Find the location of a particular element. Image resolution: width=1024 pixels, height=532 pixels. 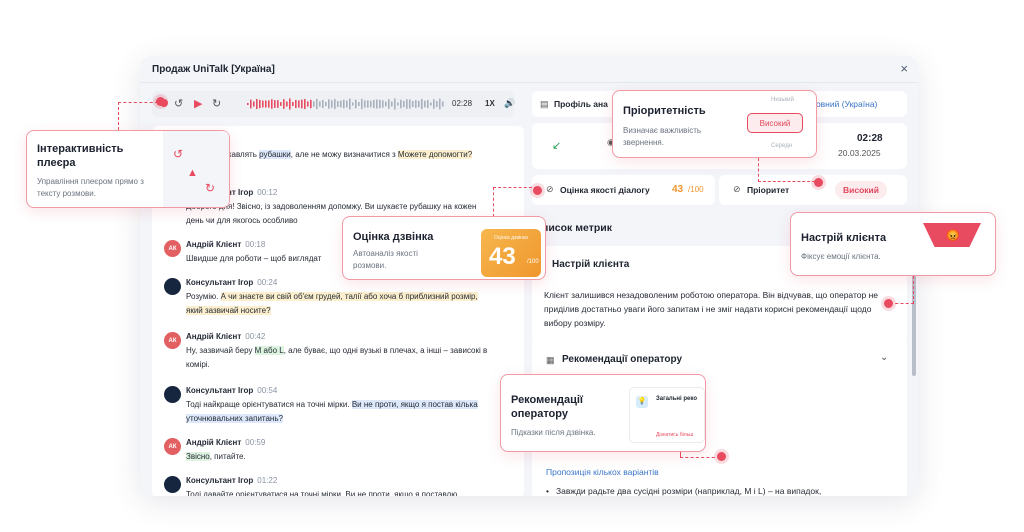

player-time: 02:28 is located at coordinates (462, 103).